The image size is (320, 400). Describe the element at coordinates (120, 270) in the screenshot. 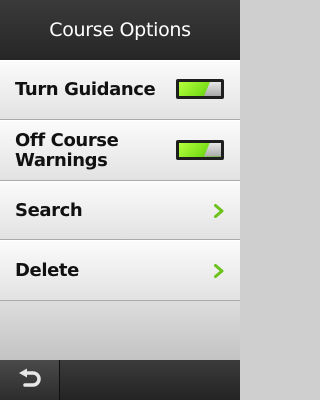

I see `delete-item: Delete` at that location.